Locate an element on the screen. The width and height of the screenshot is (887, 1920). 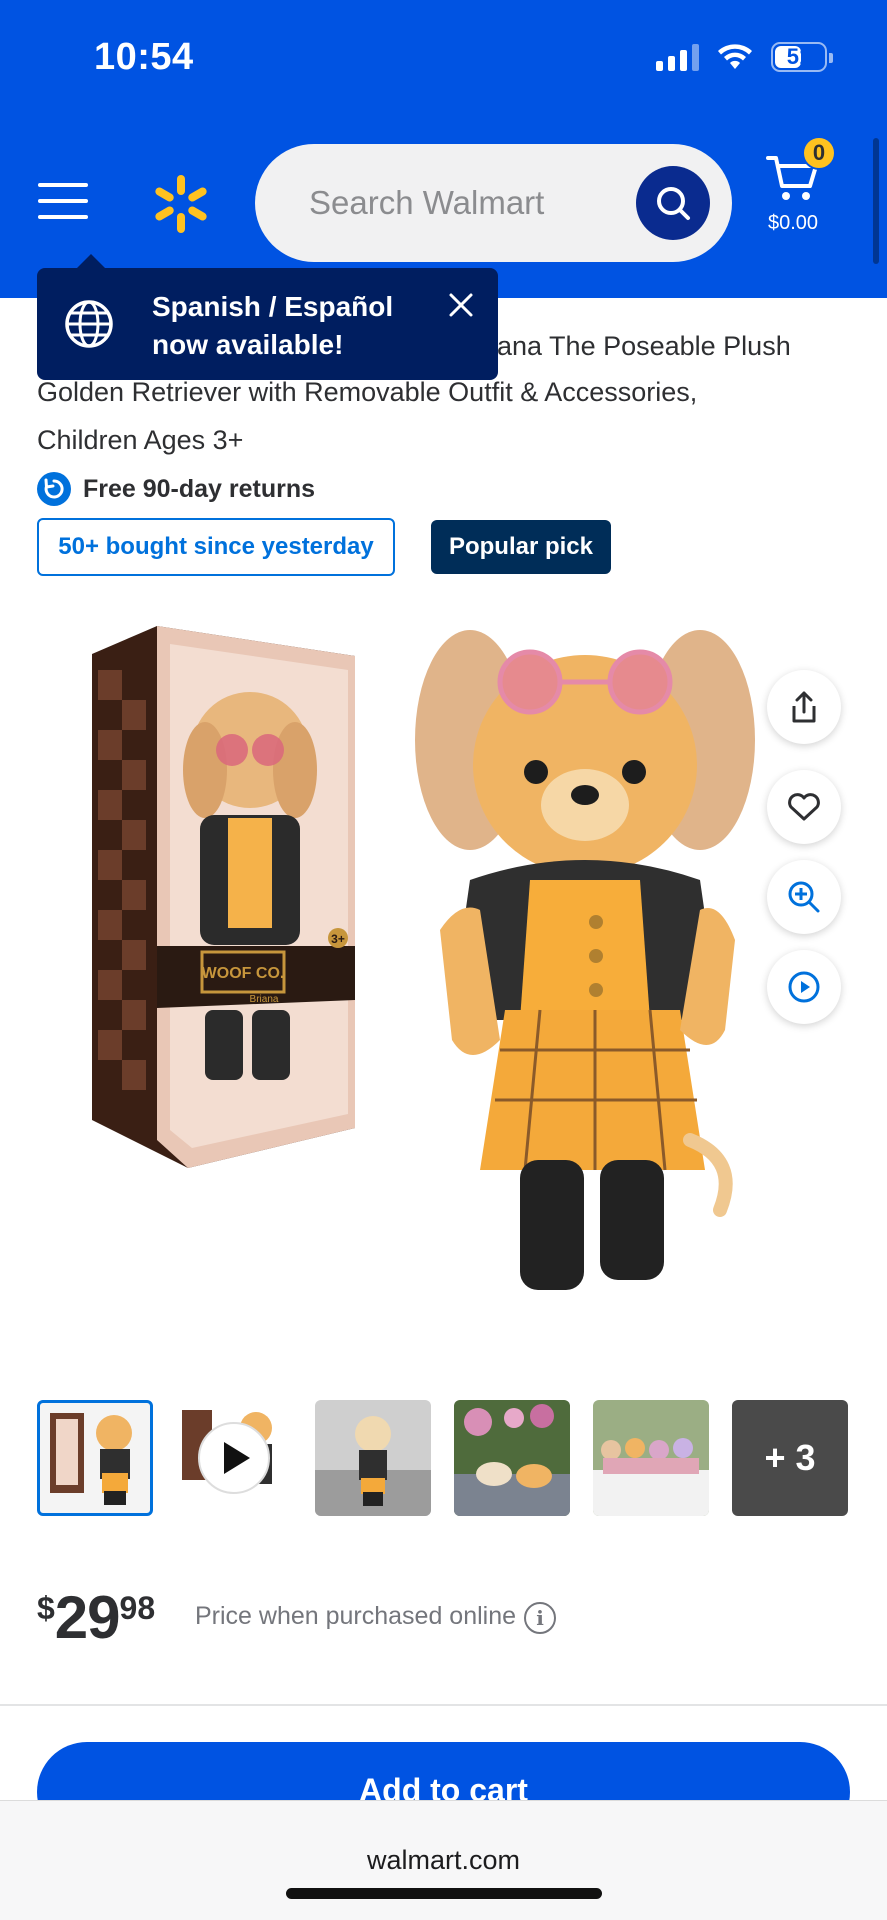
search-bar: Search Walmart is located at coordinates (493, 203).